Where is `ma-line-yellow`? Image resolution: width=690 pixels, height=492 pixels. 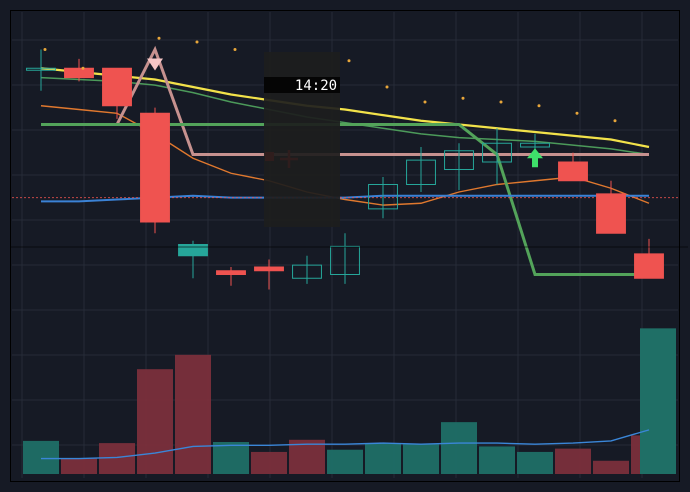 ma-line-yellow is located at coordinates (345, 108).